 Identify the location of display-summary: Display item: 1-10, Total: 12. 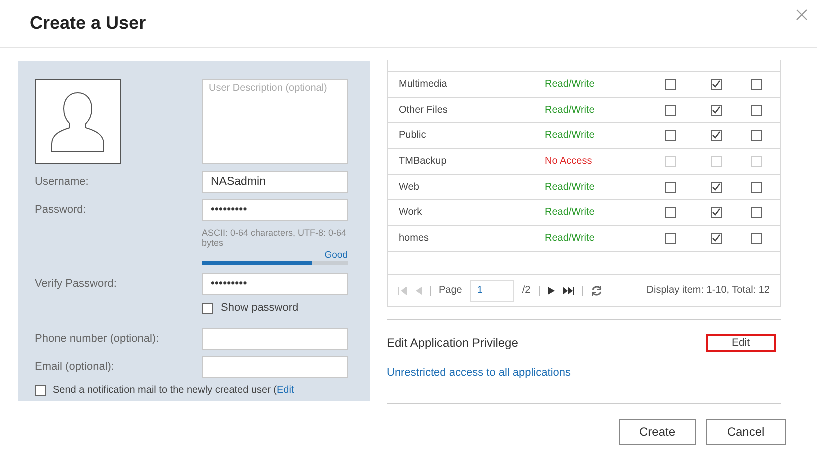
(708, 290).